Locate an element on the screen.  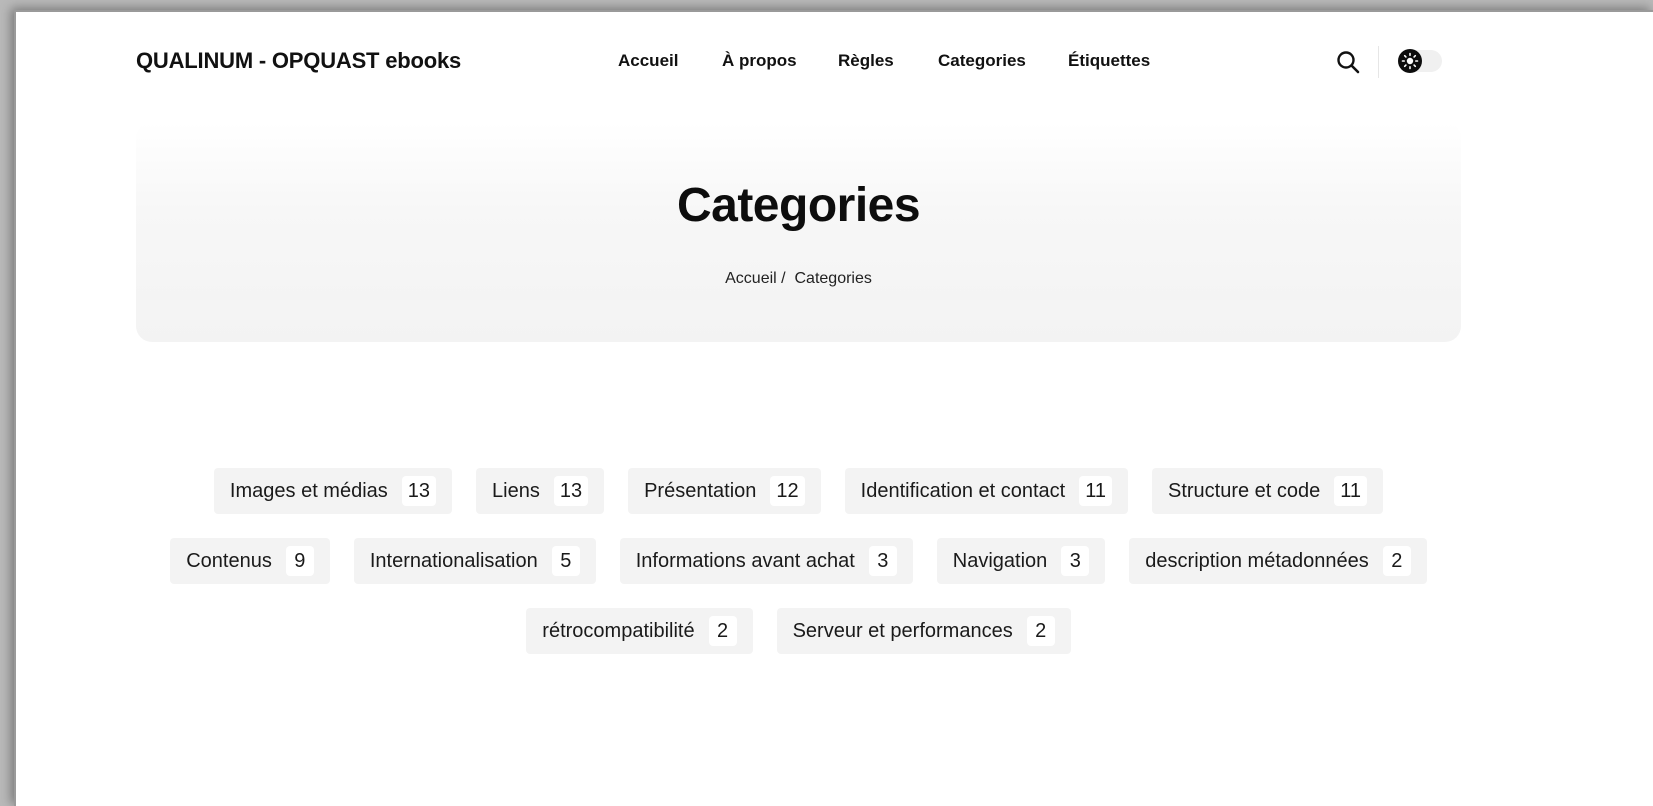
breadcrumb-home-link: Accueil is located at coordinates (751, 278).